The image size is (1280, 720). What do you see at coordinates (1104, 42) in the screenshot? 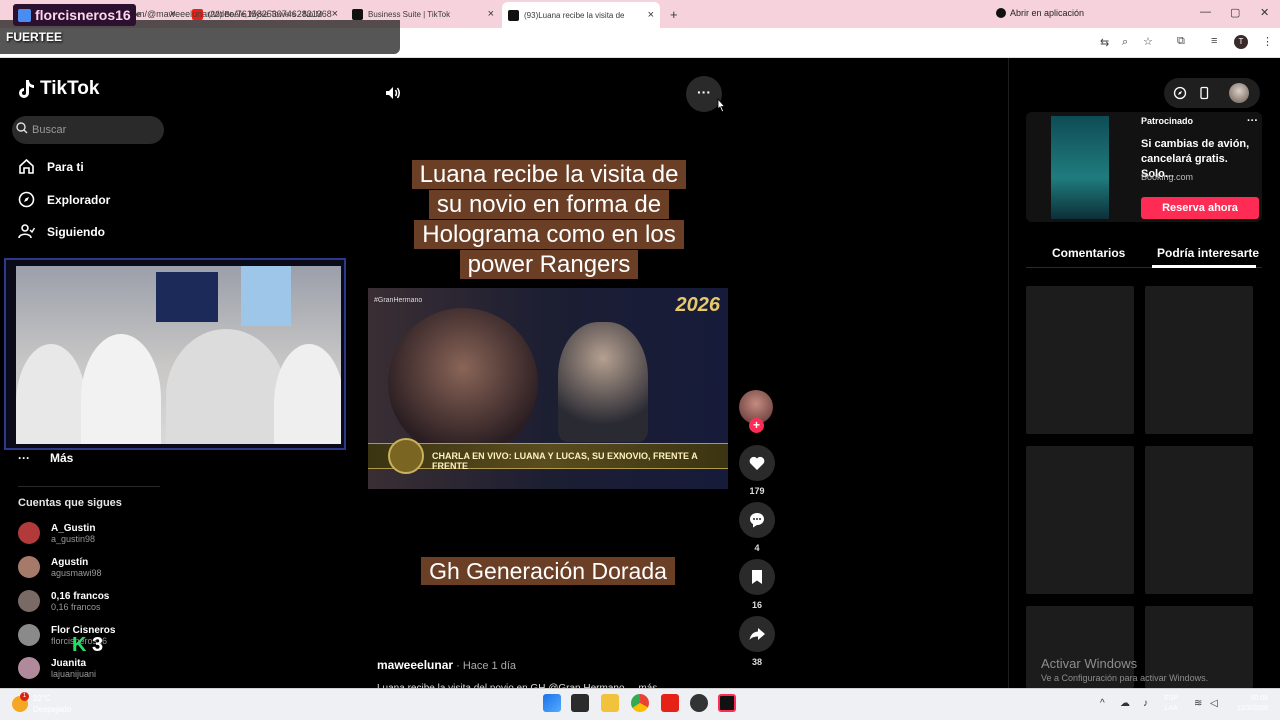
I see `translate-icon: ⇆` at bounding box center [1104, 42].